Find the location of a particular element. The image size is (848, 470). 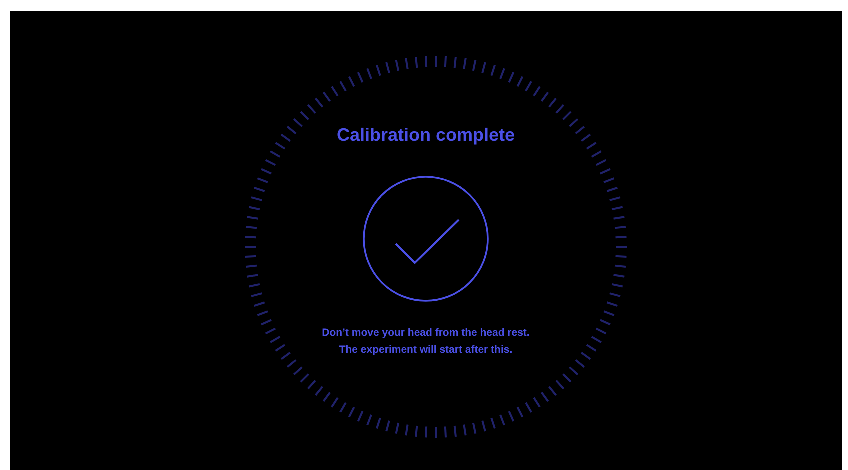

instruction-text: Don’t move your head from the head rest. is located at coordinates (426, 333).